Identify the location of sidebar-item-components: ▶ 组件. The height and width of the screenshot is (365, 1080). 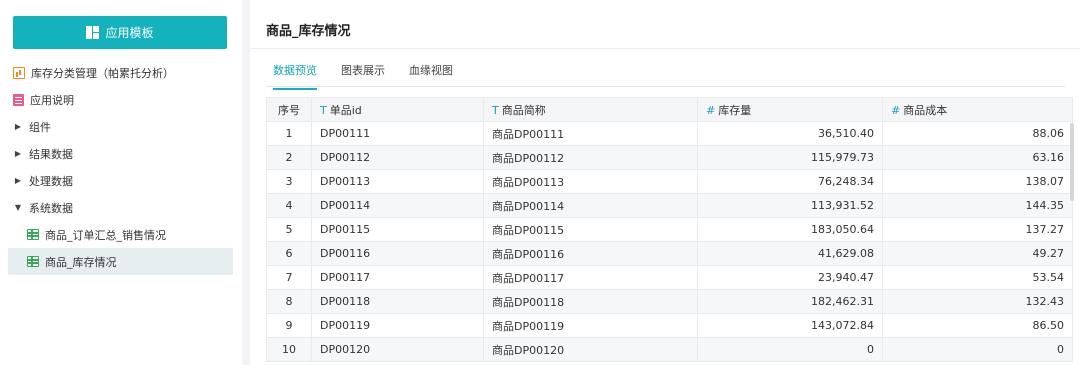
(121, 126).